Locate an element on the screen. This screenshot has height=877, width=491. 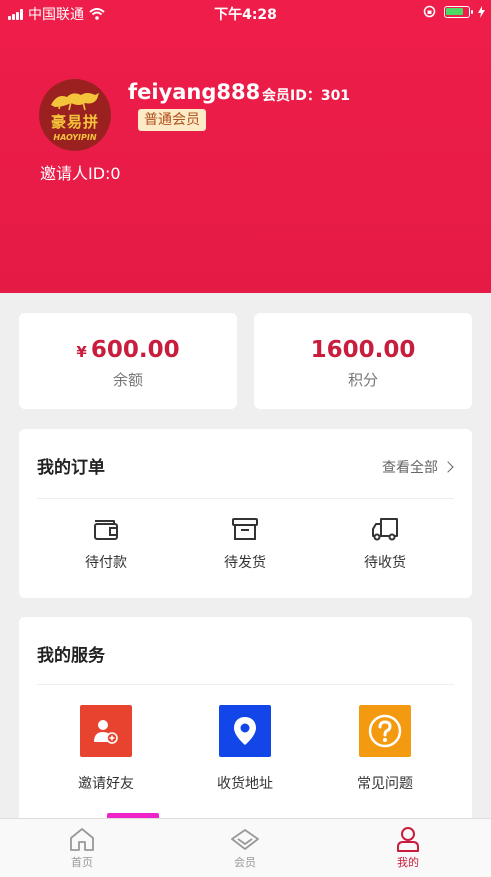
chevron-right-icon is located at coordinates (448, 467).